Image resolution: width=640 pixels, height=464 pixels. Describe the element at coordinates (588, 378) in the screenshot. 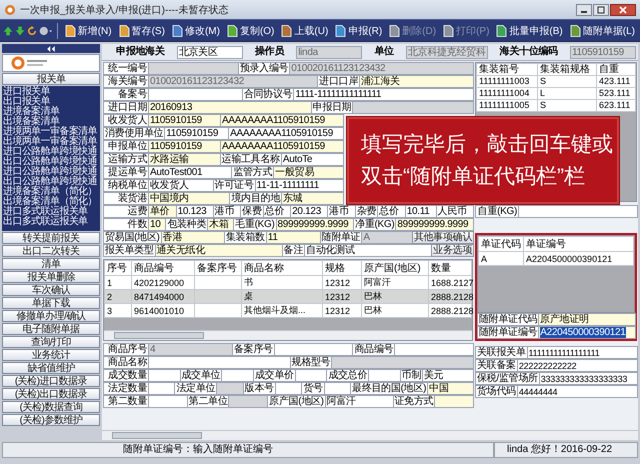

I see `input-field: 333333333333333333` at that location.